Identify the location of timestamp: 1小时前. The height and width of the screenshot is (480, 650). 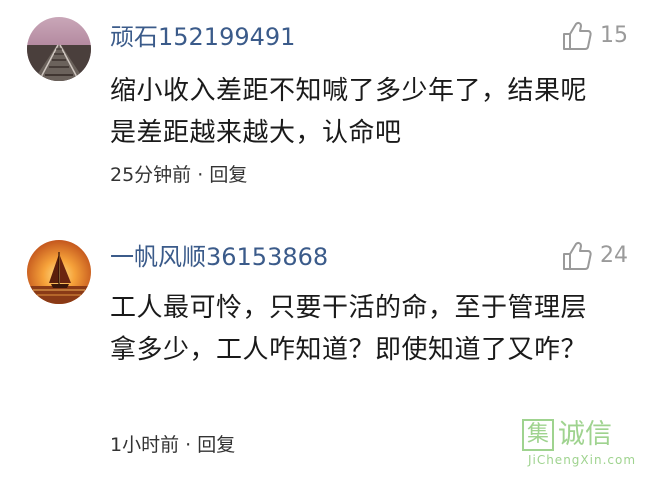
(145, 445).